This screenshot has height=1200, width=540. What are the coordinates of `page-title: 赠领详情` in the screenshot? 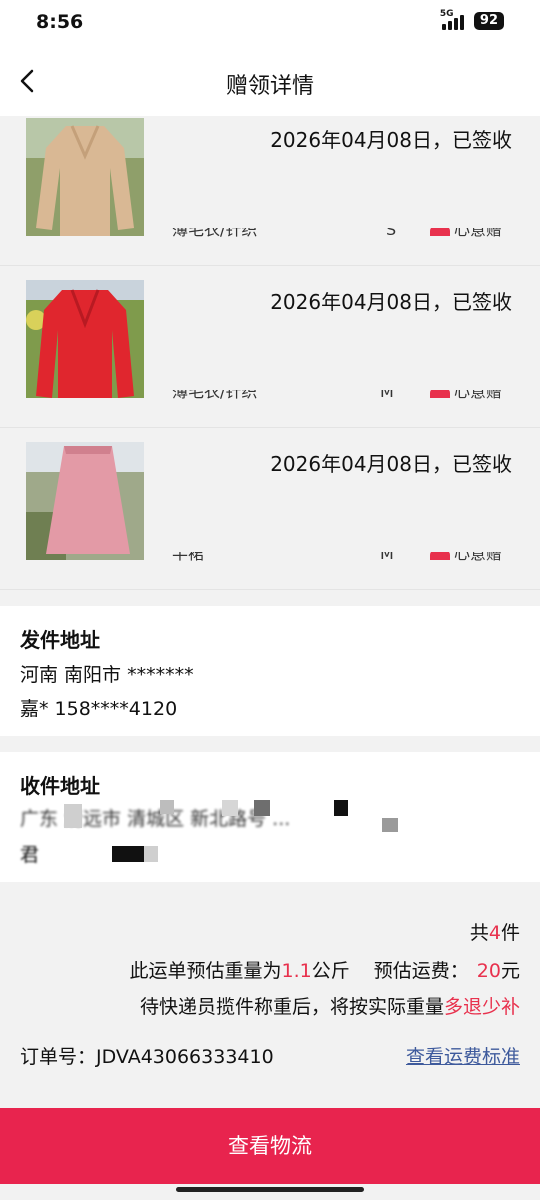 It's located at (269, 86).